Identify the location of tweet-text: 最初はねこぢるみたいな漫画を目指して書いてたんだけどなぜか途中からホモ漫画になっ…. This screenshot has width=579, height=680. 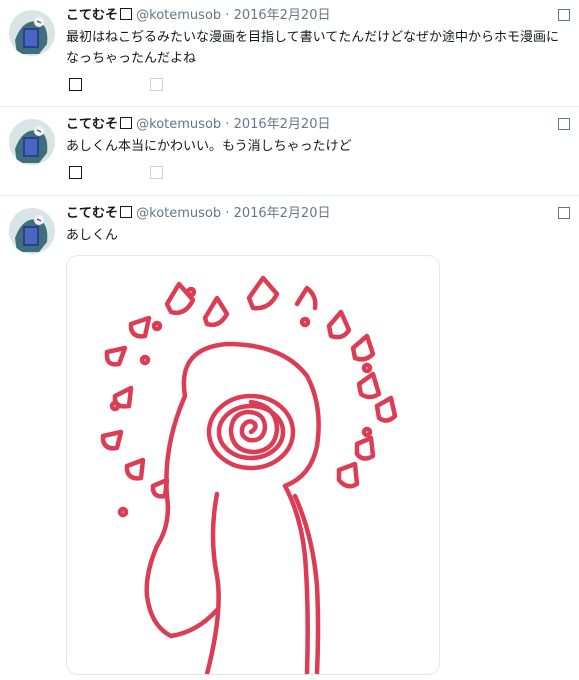
(312, 48).